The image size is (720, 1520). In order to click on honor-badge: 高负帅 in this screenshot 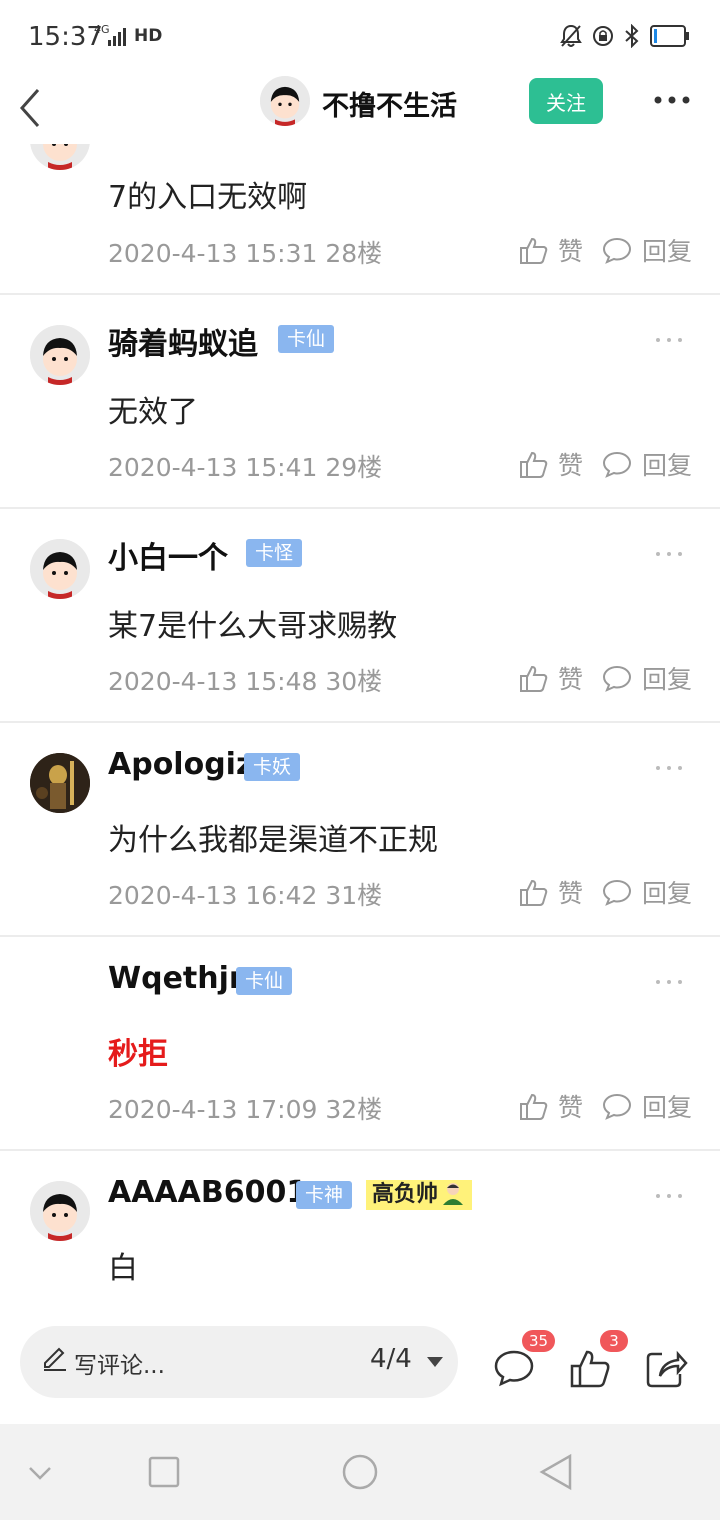, I will do `click(419, 1195)`.